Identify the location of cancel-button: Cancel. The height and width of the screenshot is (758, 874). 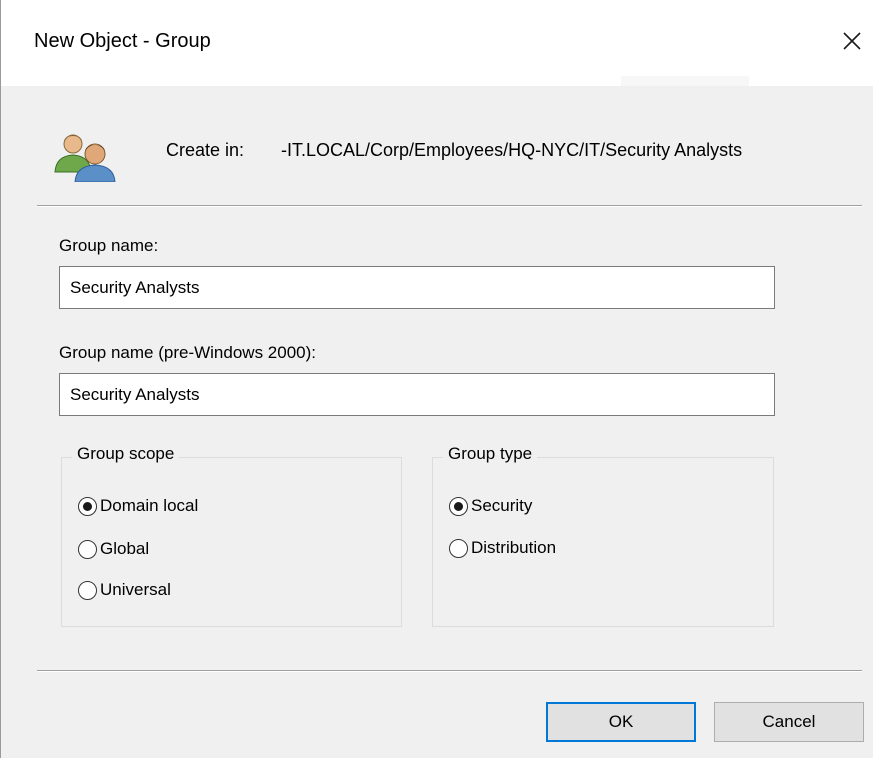
(789, 722).